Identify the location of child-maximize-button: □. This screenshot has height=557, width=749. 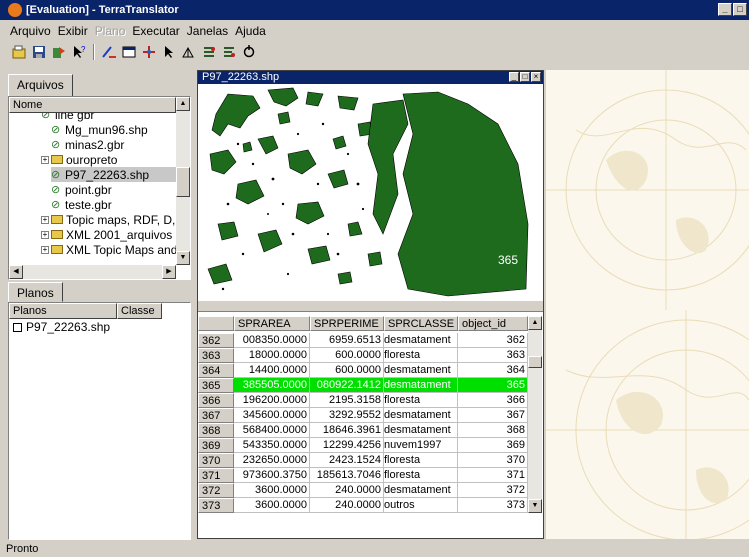
(525, 77).